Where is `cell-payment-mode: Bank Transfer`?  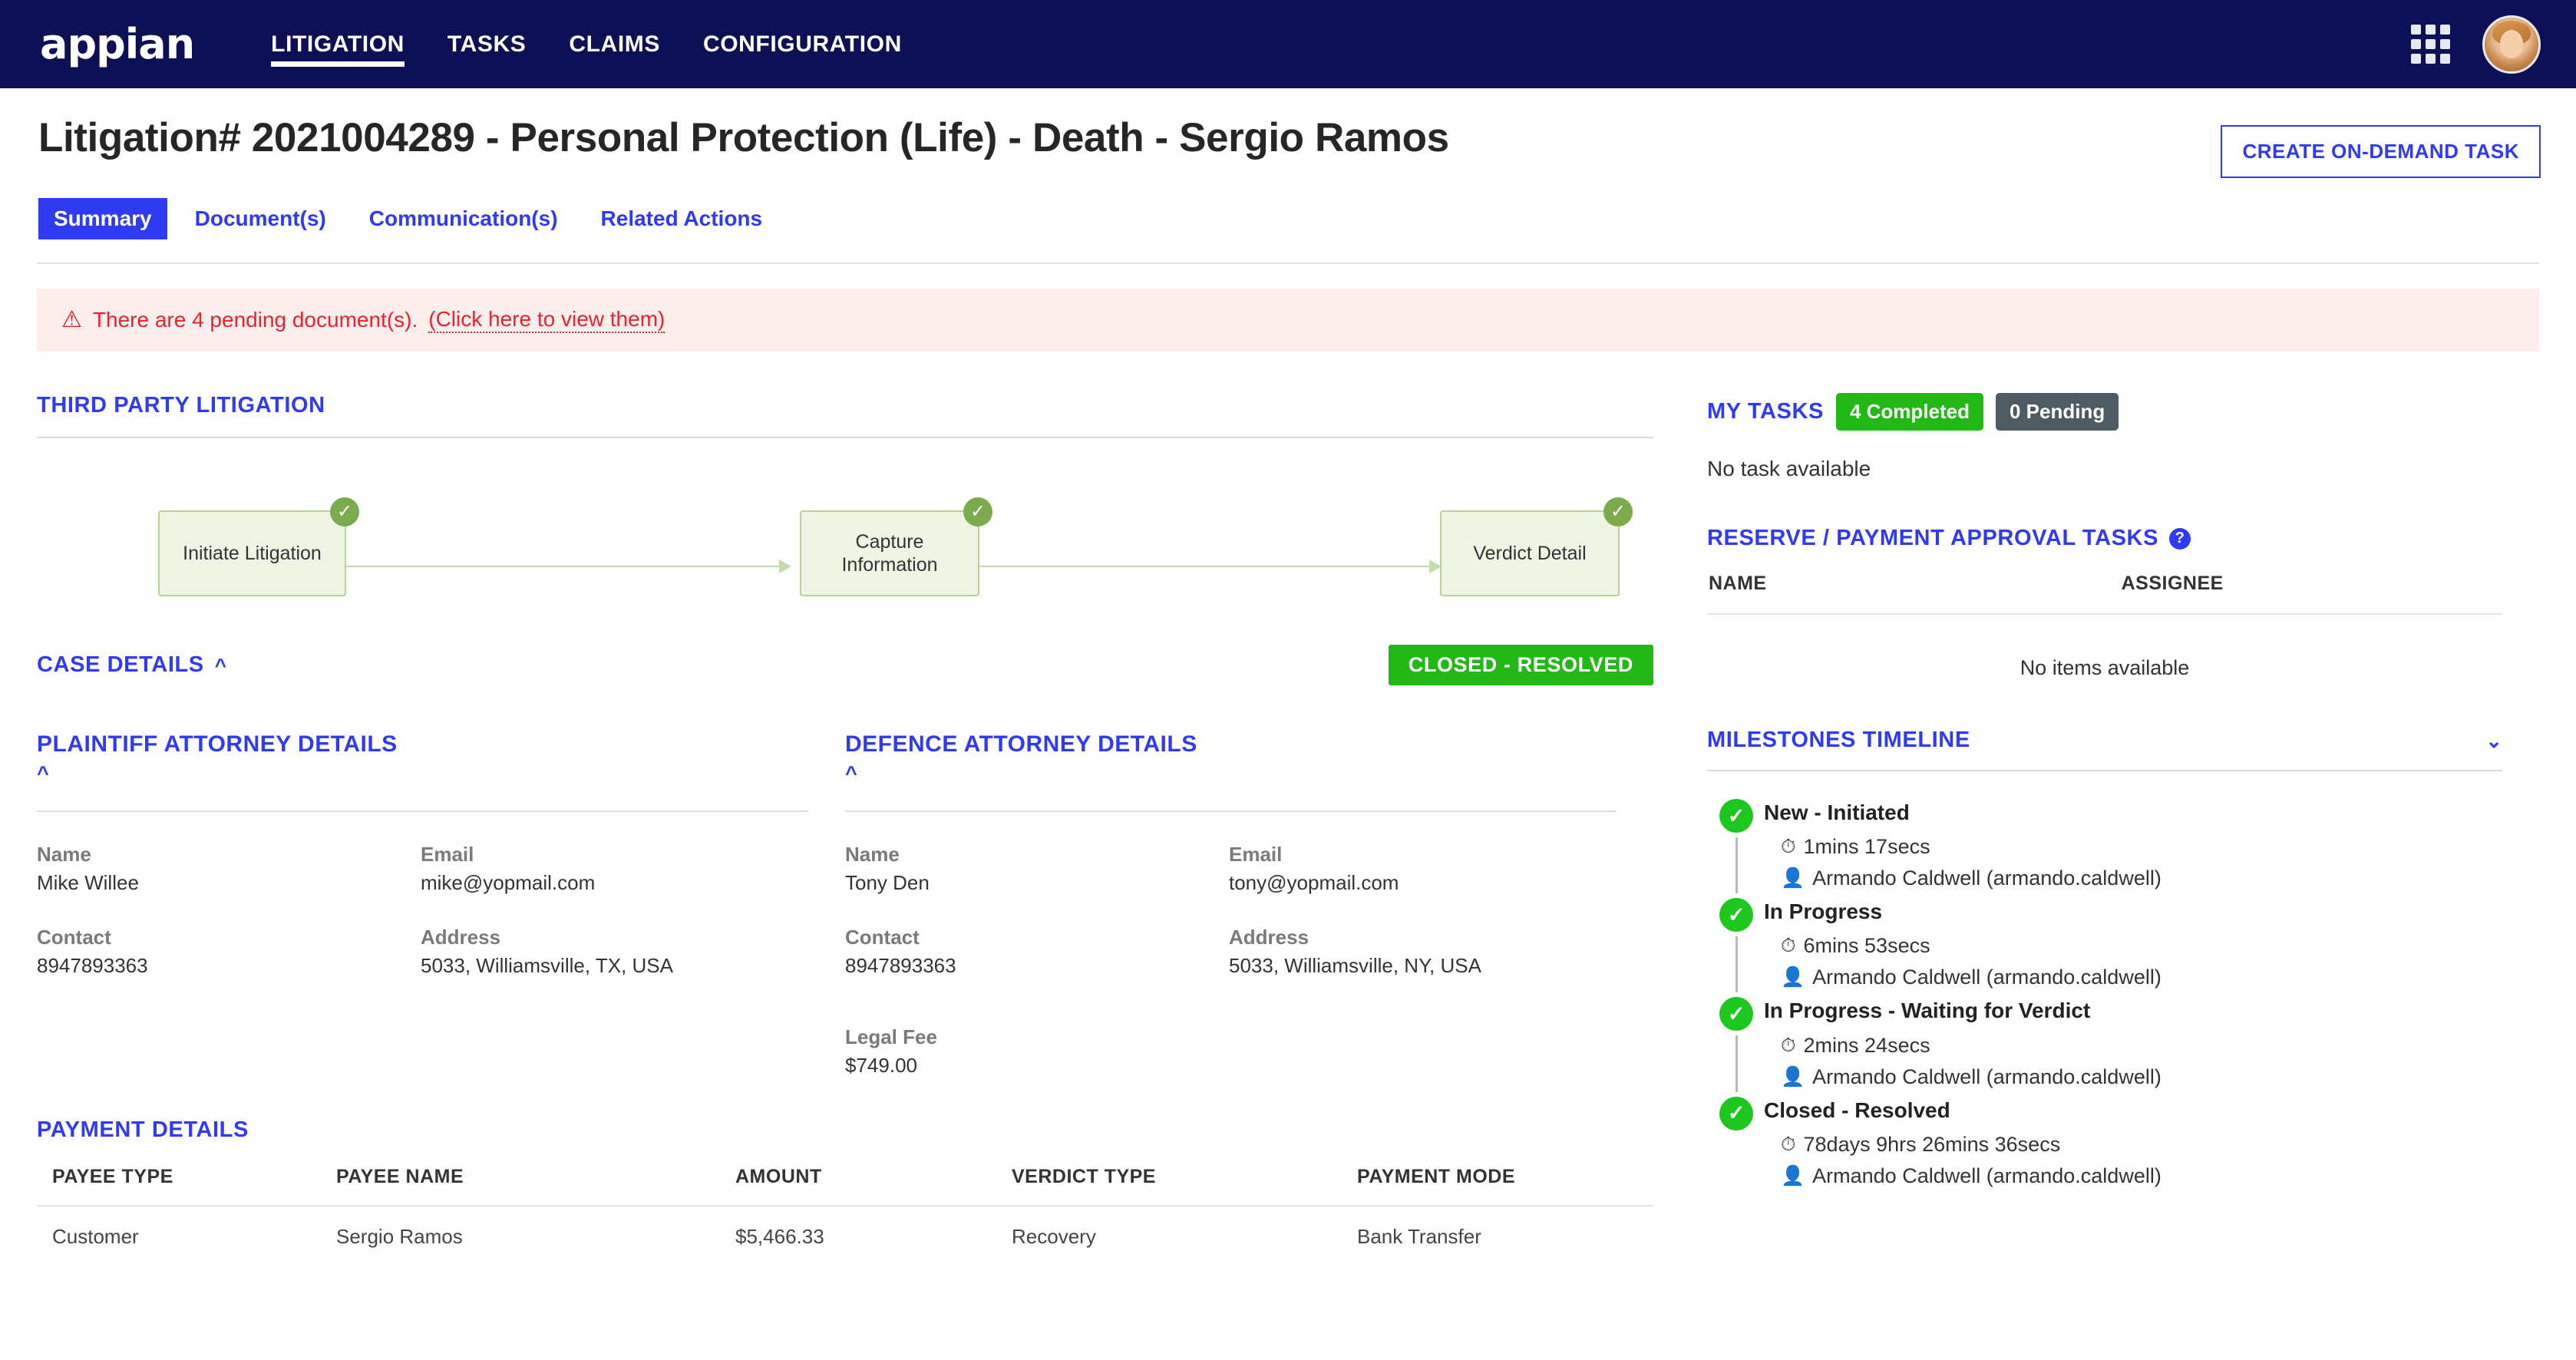 cell-payment-mode: Bank Transfer is located at coordinates (1419, 1236).